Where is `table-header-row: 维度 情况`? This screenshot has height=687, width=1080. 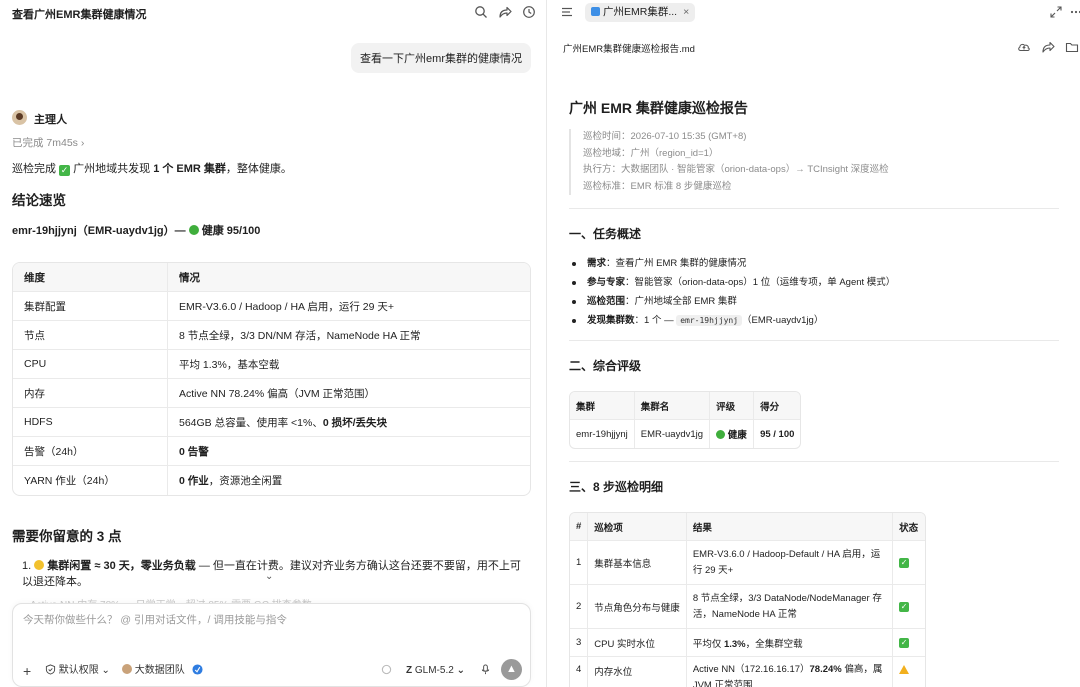 table-header-row: 维度 情况 is located at coordinates (271, 277).